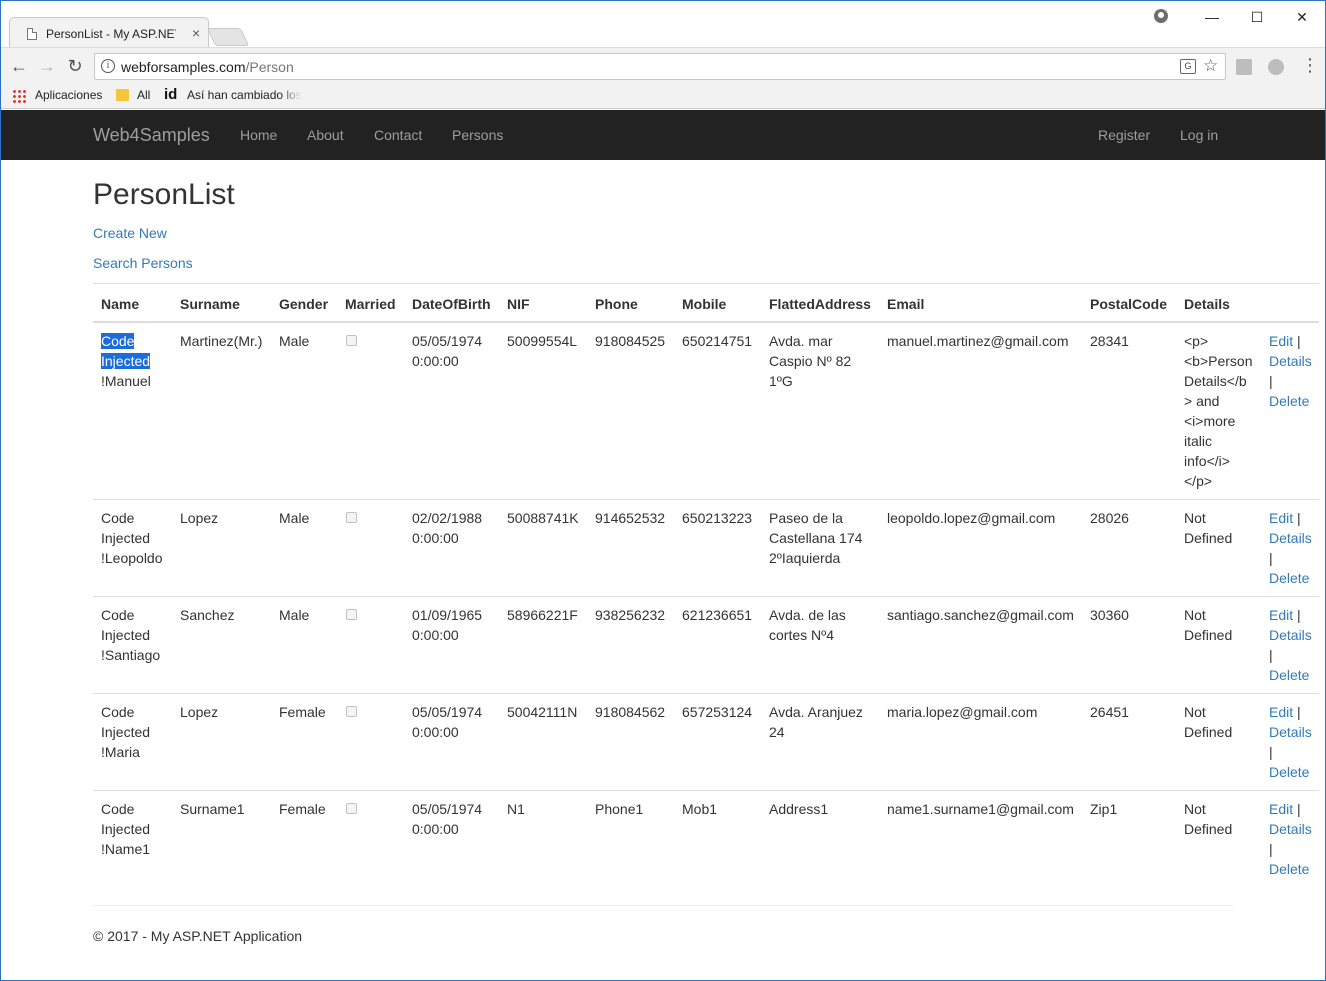 The width and height of the screenshot is (1326, 981). I want to click on footer-copyright: © 2017 - My ASP.NET Application, so click(198, 936).